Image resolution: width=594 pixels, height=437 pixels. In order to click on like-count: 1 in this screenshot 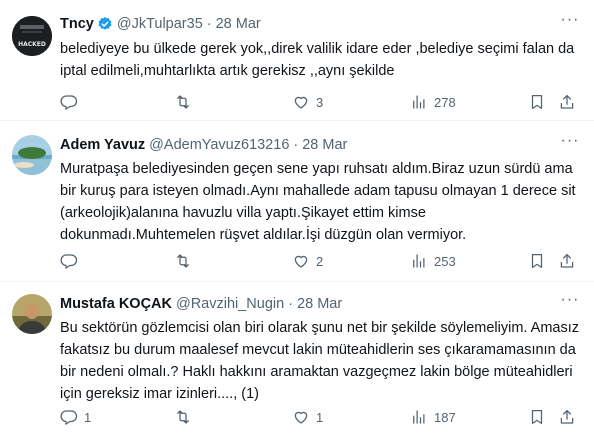, I will do `click(320, 417)`.